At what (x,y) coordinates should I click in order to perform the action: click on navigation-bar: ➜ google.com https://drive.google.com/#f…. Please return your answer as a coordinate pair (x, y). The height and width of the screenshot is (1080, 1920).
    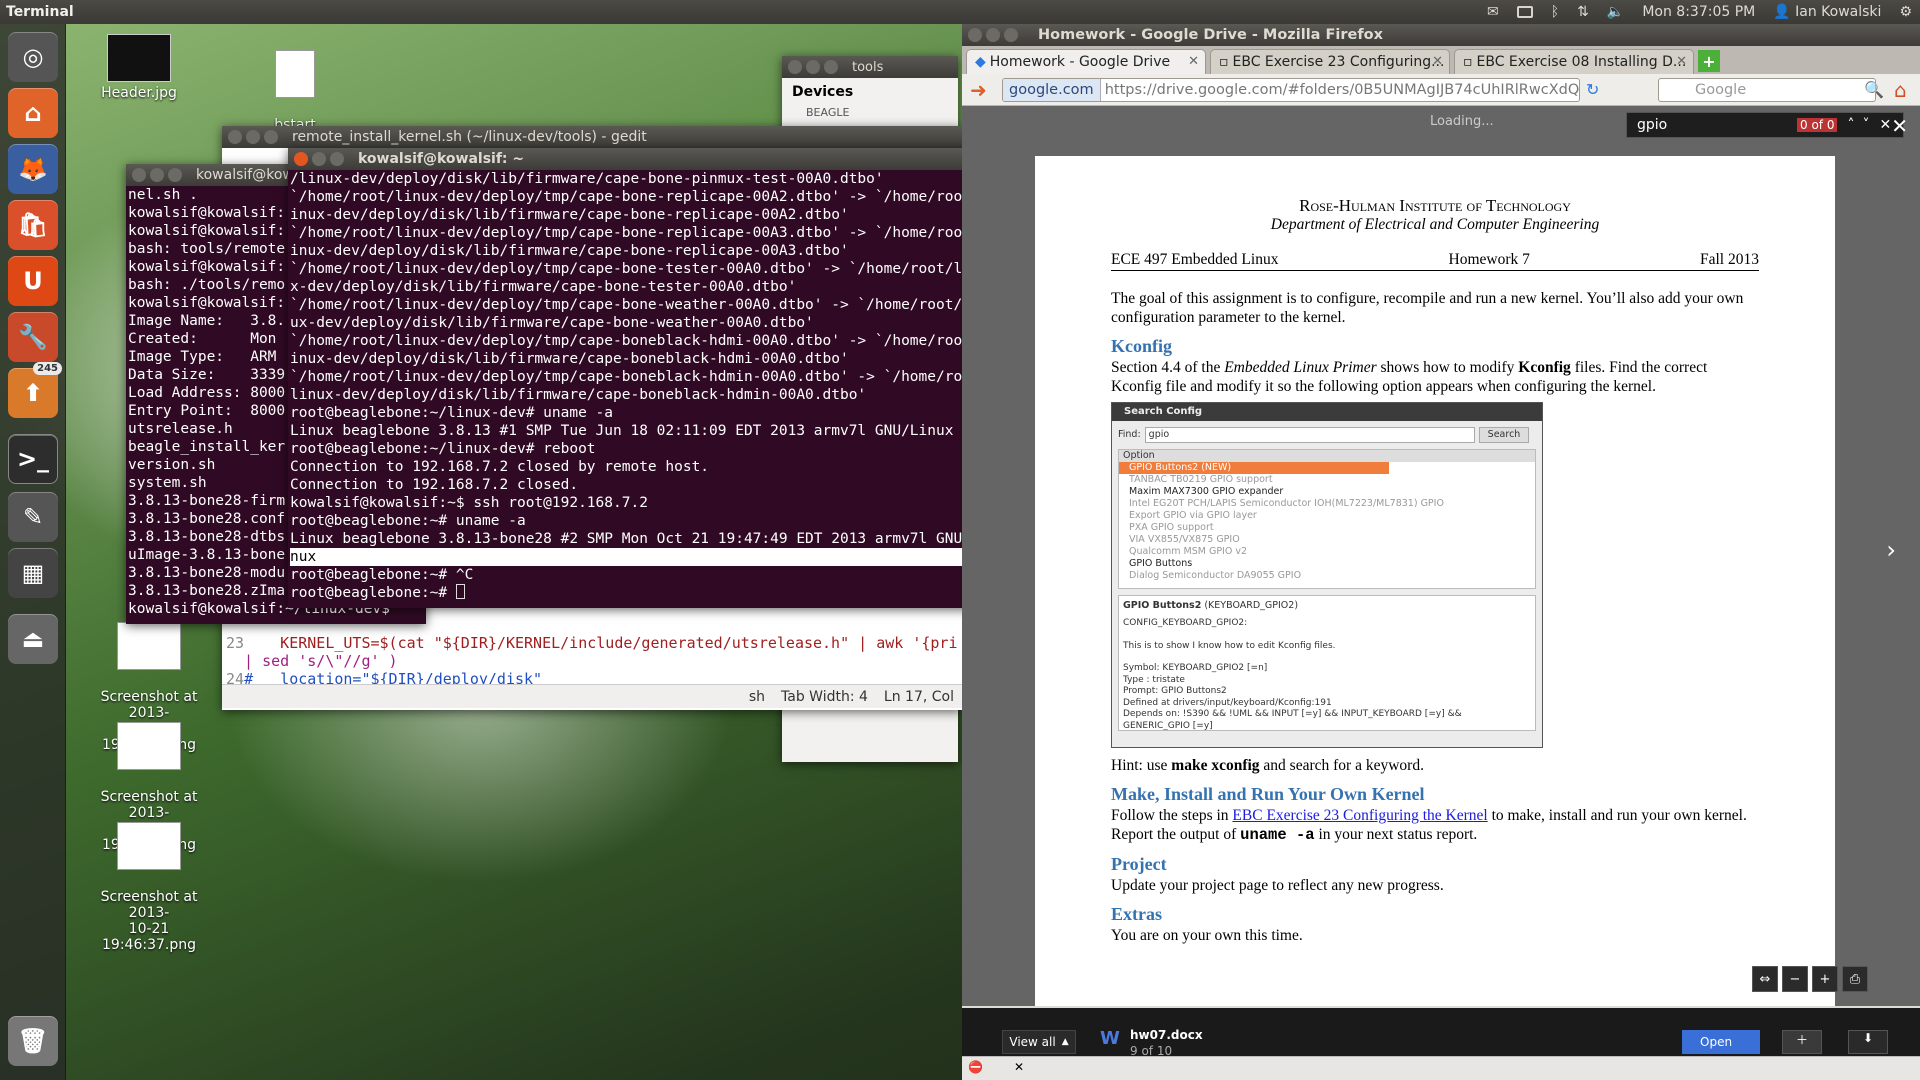
    Looking at the image, I should click on (1441, 90).